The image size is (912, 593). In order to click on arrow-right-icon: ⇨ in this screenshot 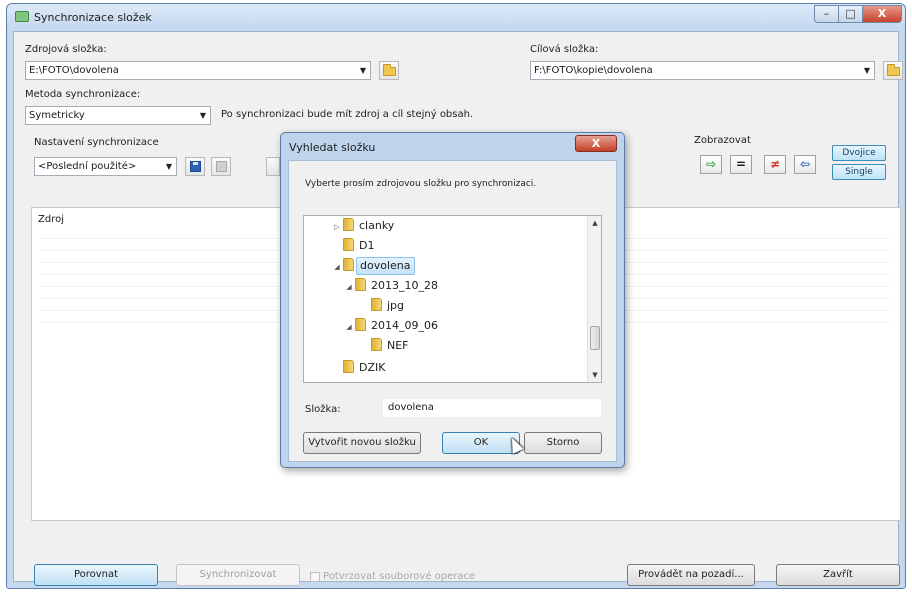, I will do `click(711, 164)`.